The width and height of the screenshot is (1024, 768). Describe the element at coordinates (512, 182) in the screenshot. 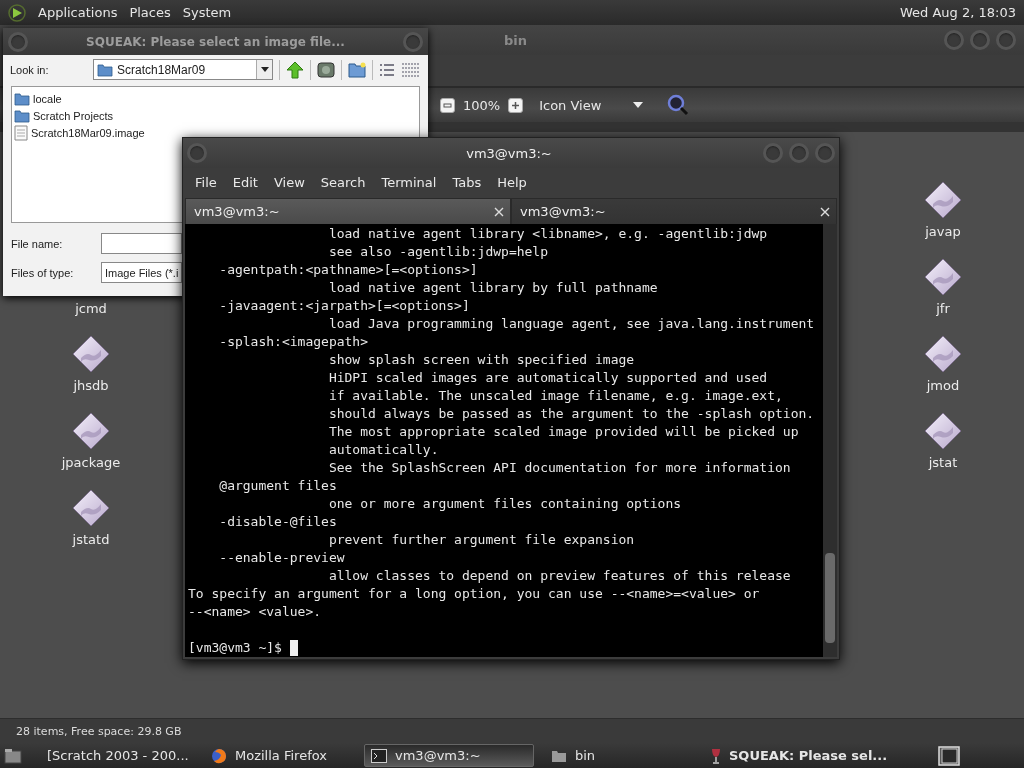

I see `menu-item: Help` at that location.